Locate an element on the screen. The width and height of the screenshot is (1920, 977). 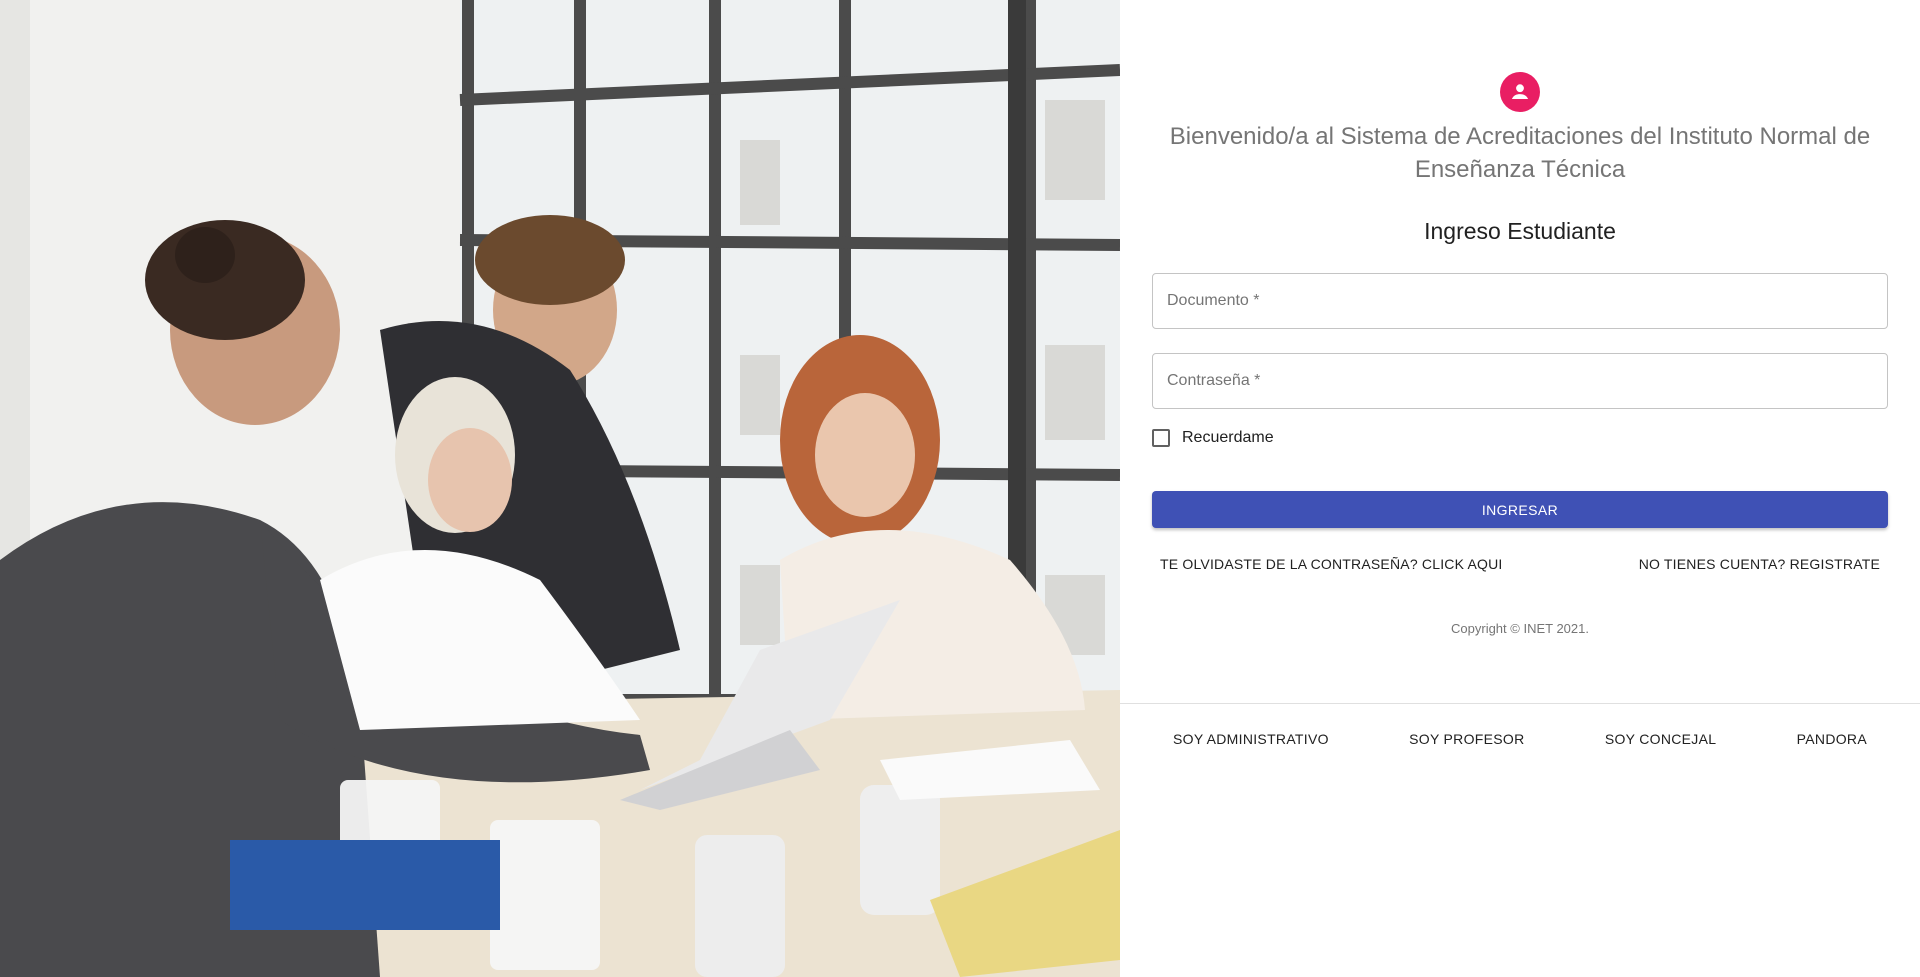
account-circle-icon is located at coordinates (1520, 92).